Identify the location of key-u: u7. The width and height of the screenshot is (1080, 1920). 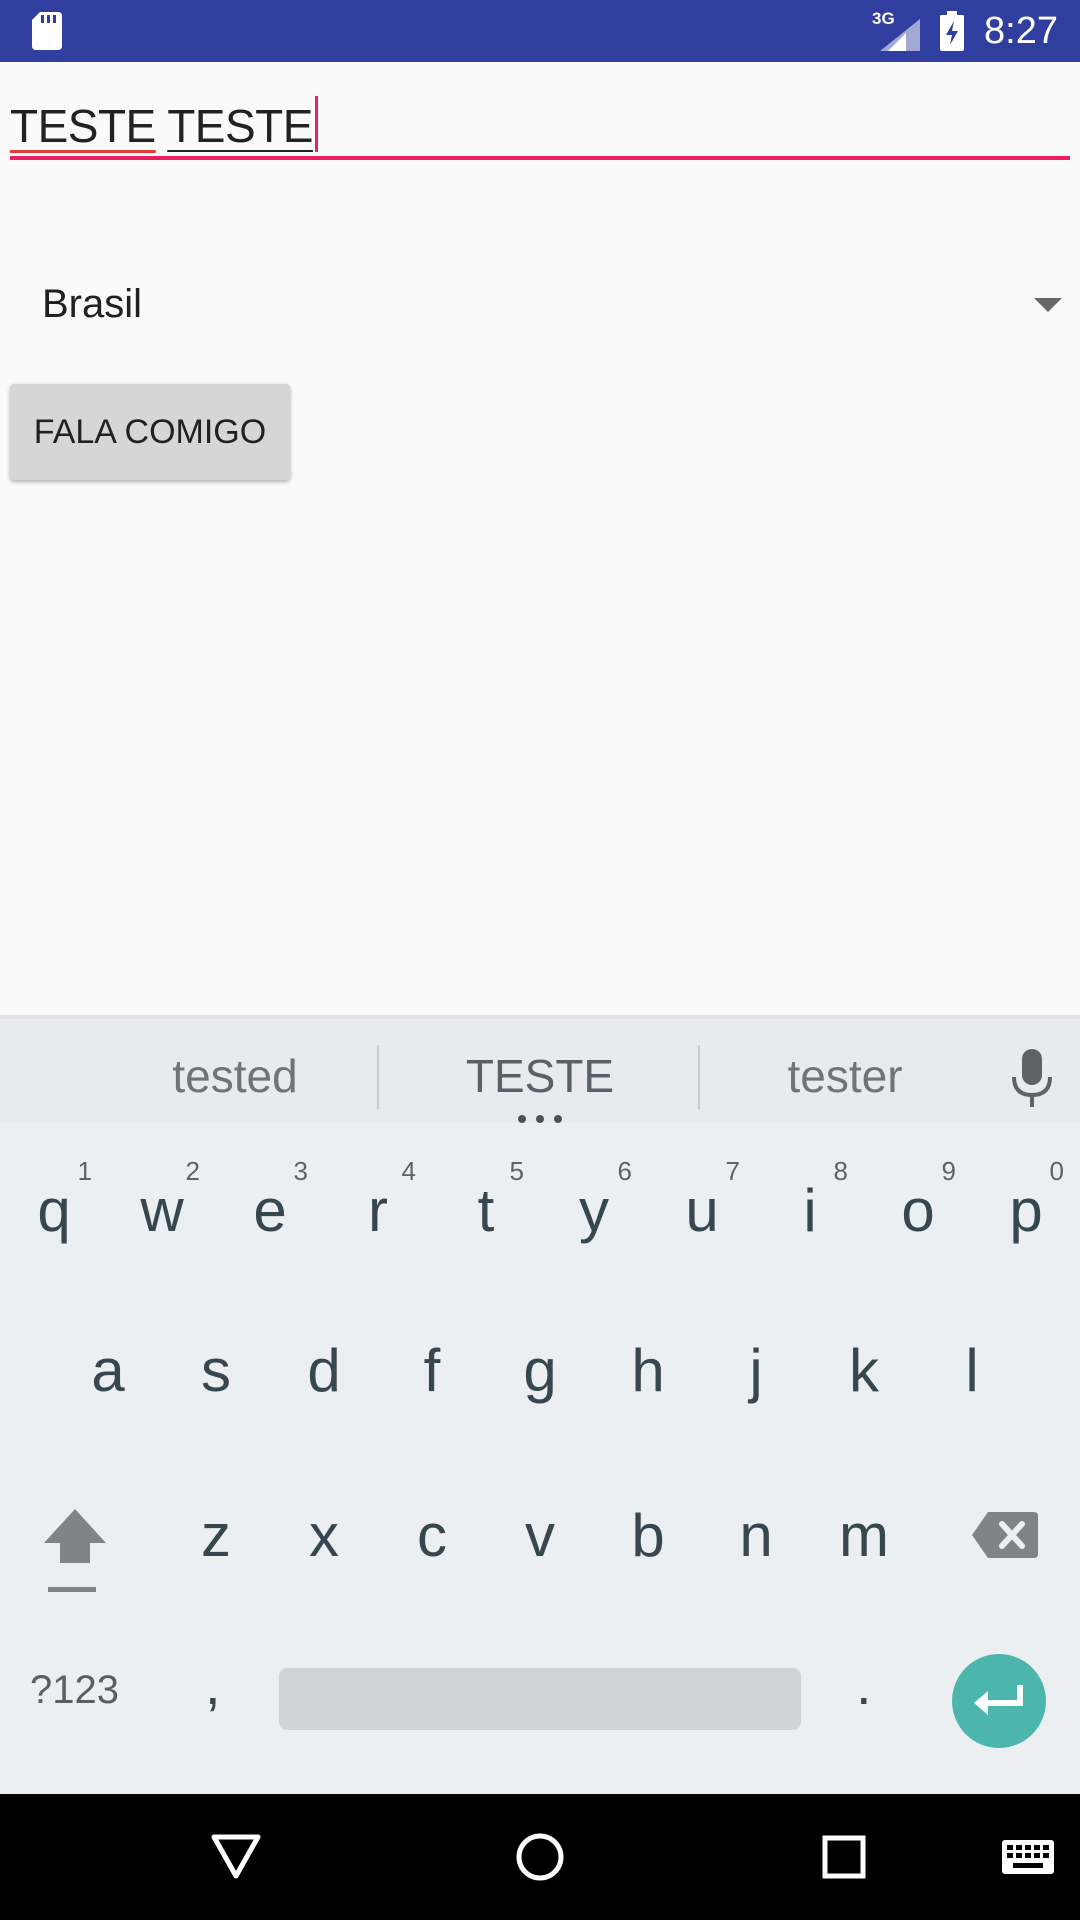
(702, 1210).